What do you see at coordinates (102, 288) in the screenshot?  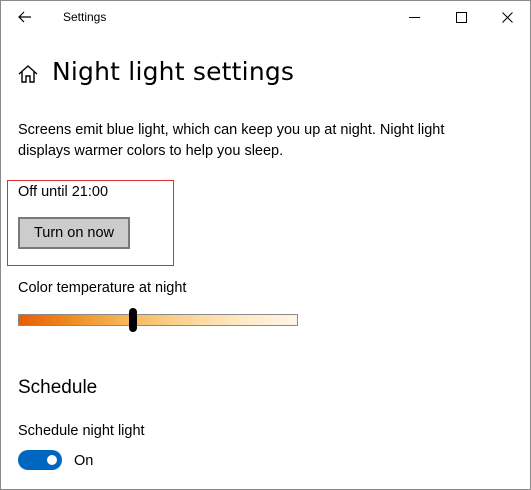 I see `color-temperature-label: Color temperature at night` at bounding box center [102, 288].